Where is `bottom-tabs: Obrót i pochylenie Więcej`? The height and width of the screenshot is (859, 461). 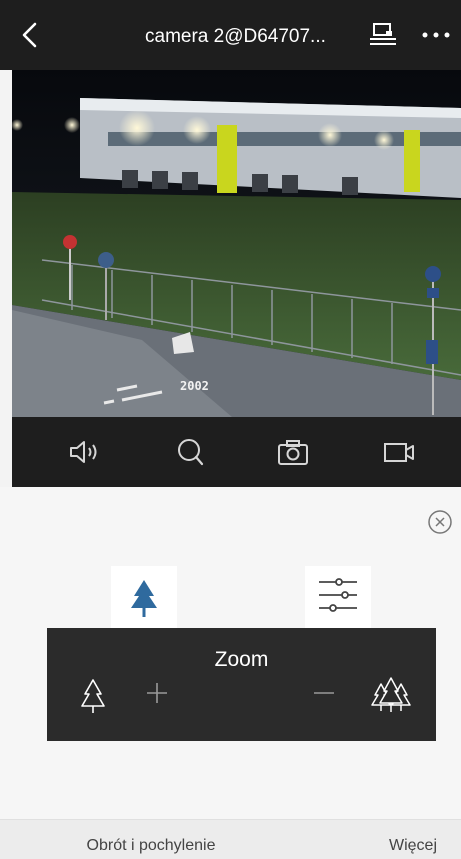 bottom-tabs: Obrót i pochylenie Więcej is located at coordinates (230, 839).